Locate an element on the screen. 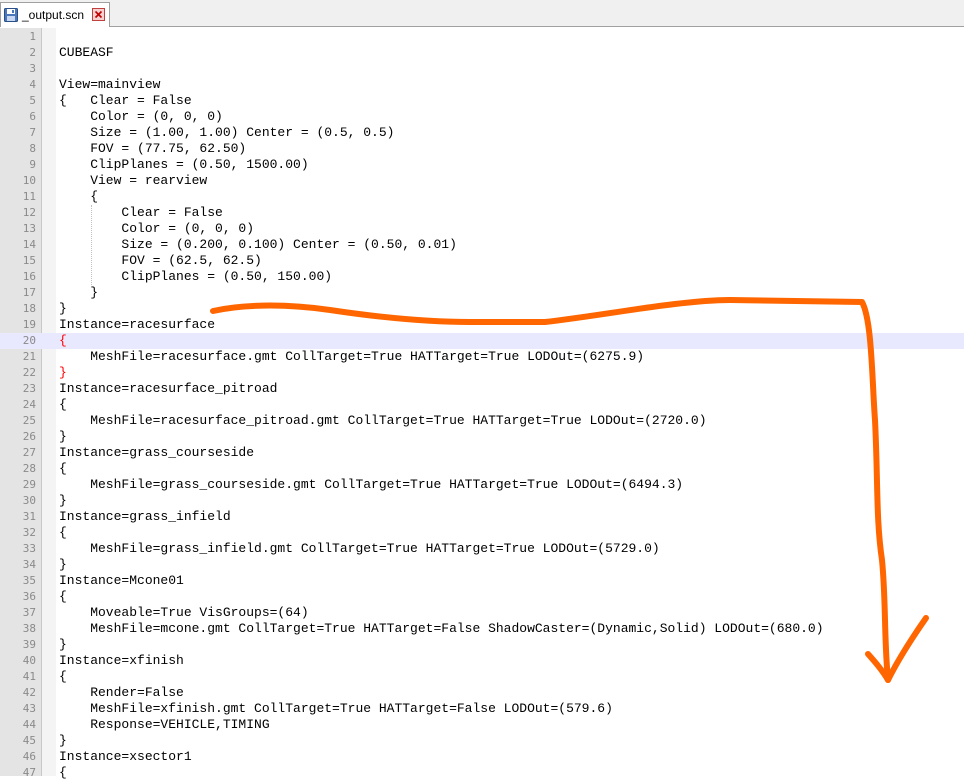 Image resolution: width=964 pixels, height=781 pixels. code-text: View = rearview is located at coordinates (133, 180).